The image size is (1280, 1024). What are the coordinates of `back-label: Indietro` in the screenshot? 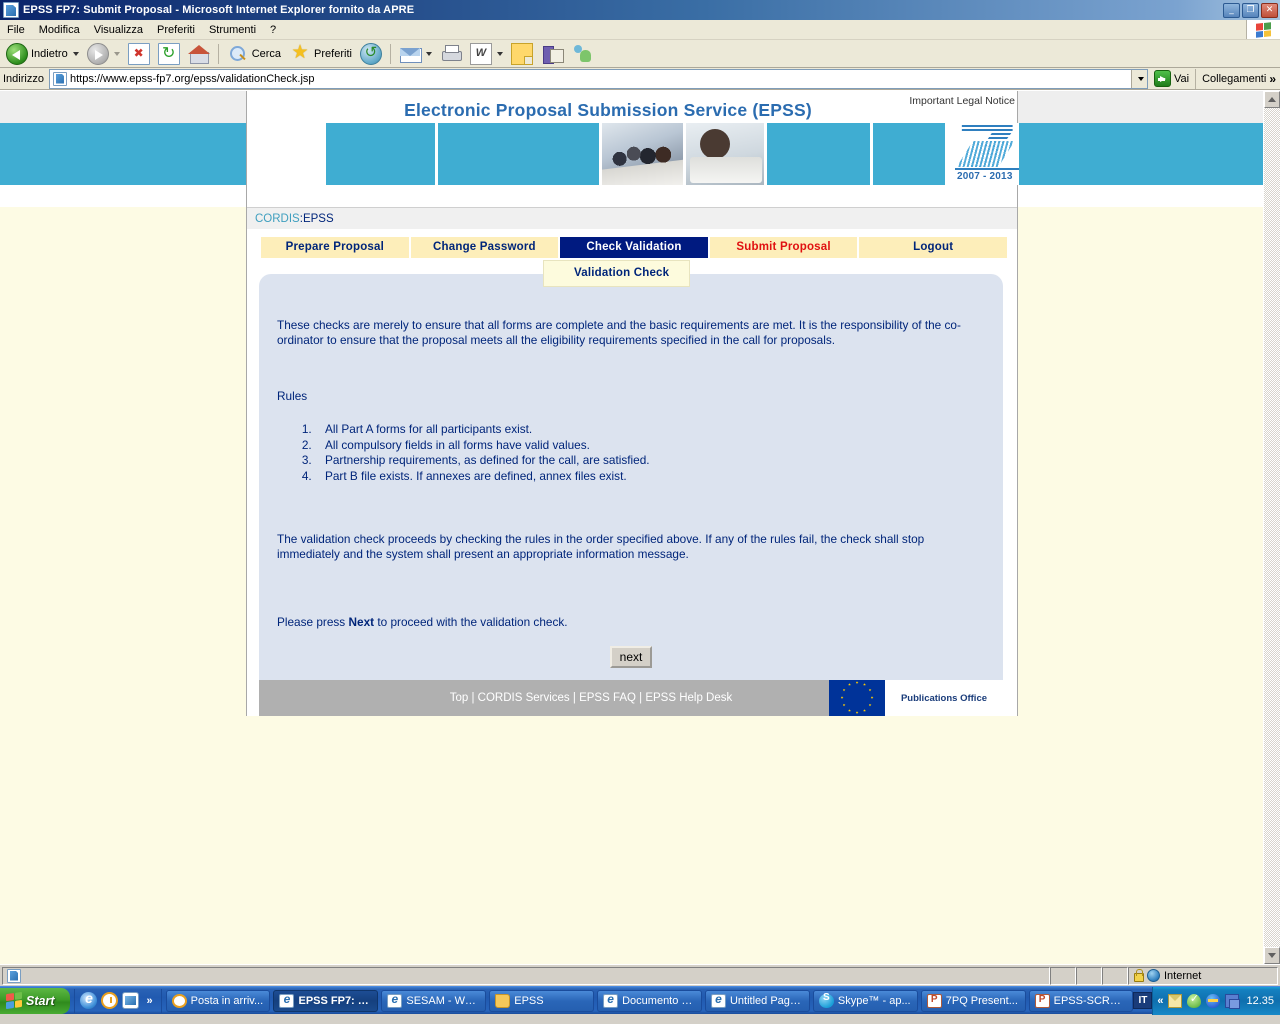 It's located at (49, 53).